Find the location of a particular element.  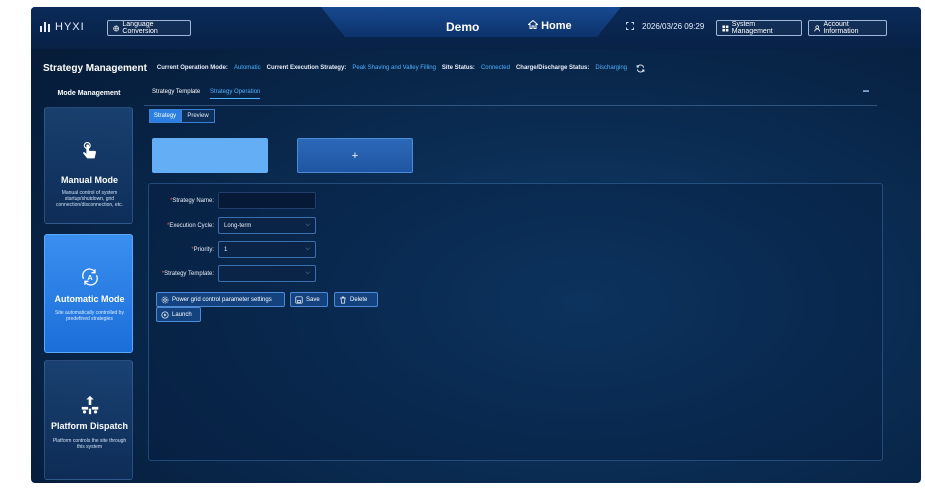

strategy-template-select: ⌵ is located at coordinates (267, 273).